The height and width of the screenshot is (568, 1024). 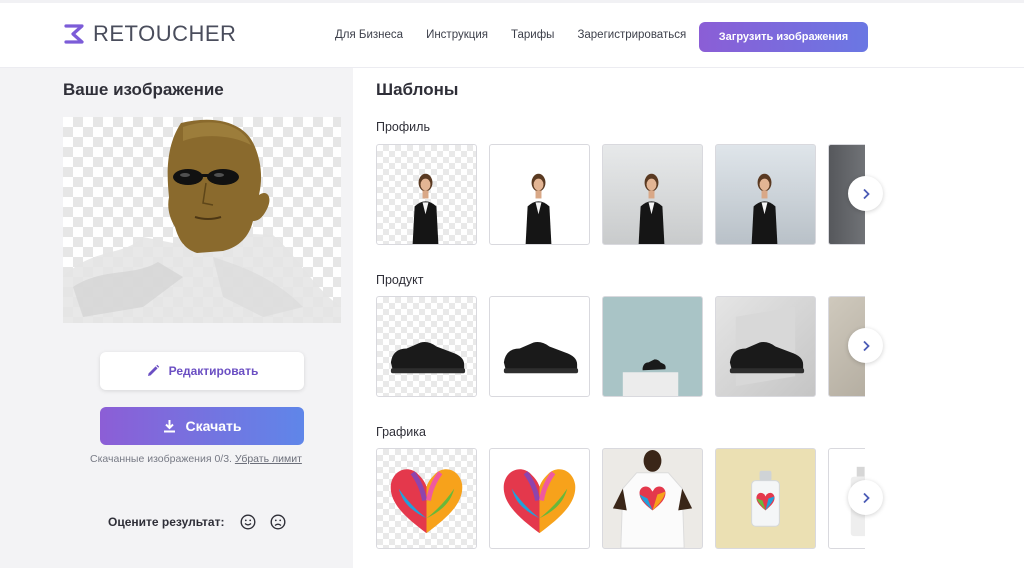 I want to click on remove-limit-link: Убрать лимит, so click(x=268, y=459).